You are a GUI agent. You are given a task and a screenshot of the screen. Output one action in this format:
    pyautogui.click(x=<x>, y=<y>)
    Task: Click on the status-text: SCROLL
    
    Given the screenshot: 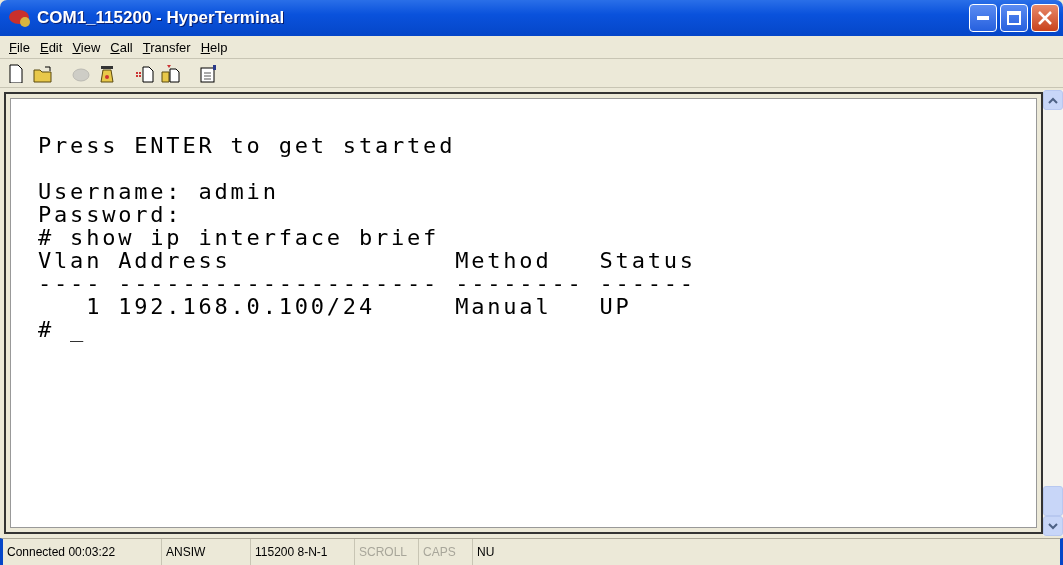 What is the action you would take?
    pyautogui.click(x=387, y=552)
    